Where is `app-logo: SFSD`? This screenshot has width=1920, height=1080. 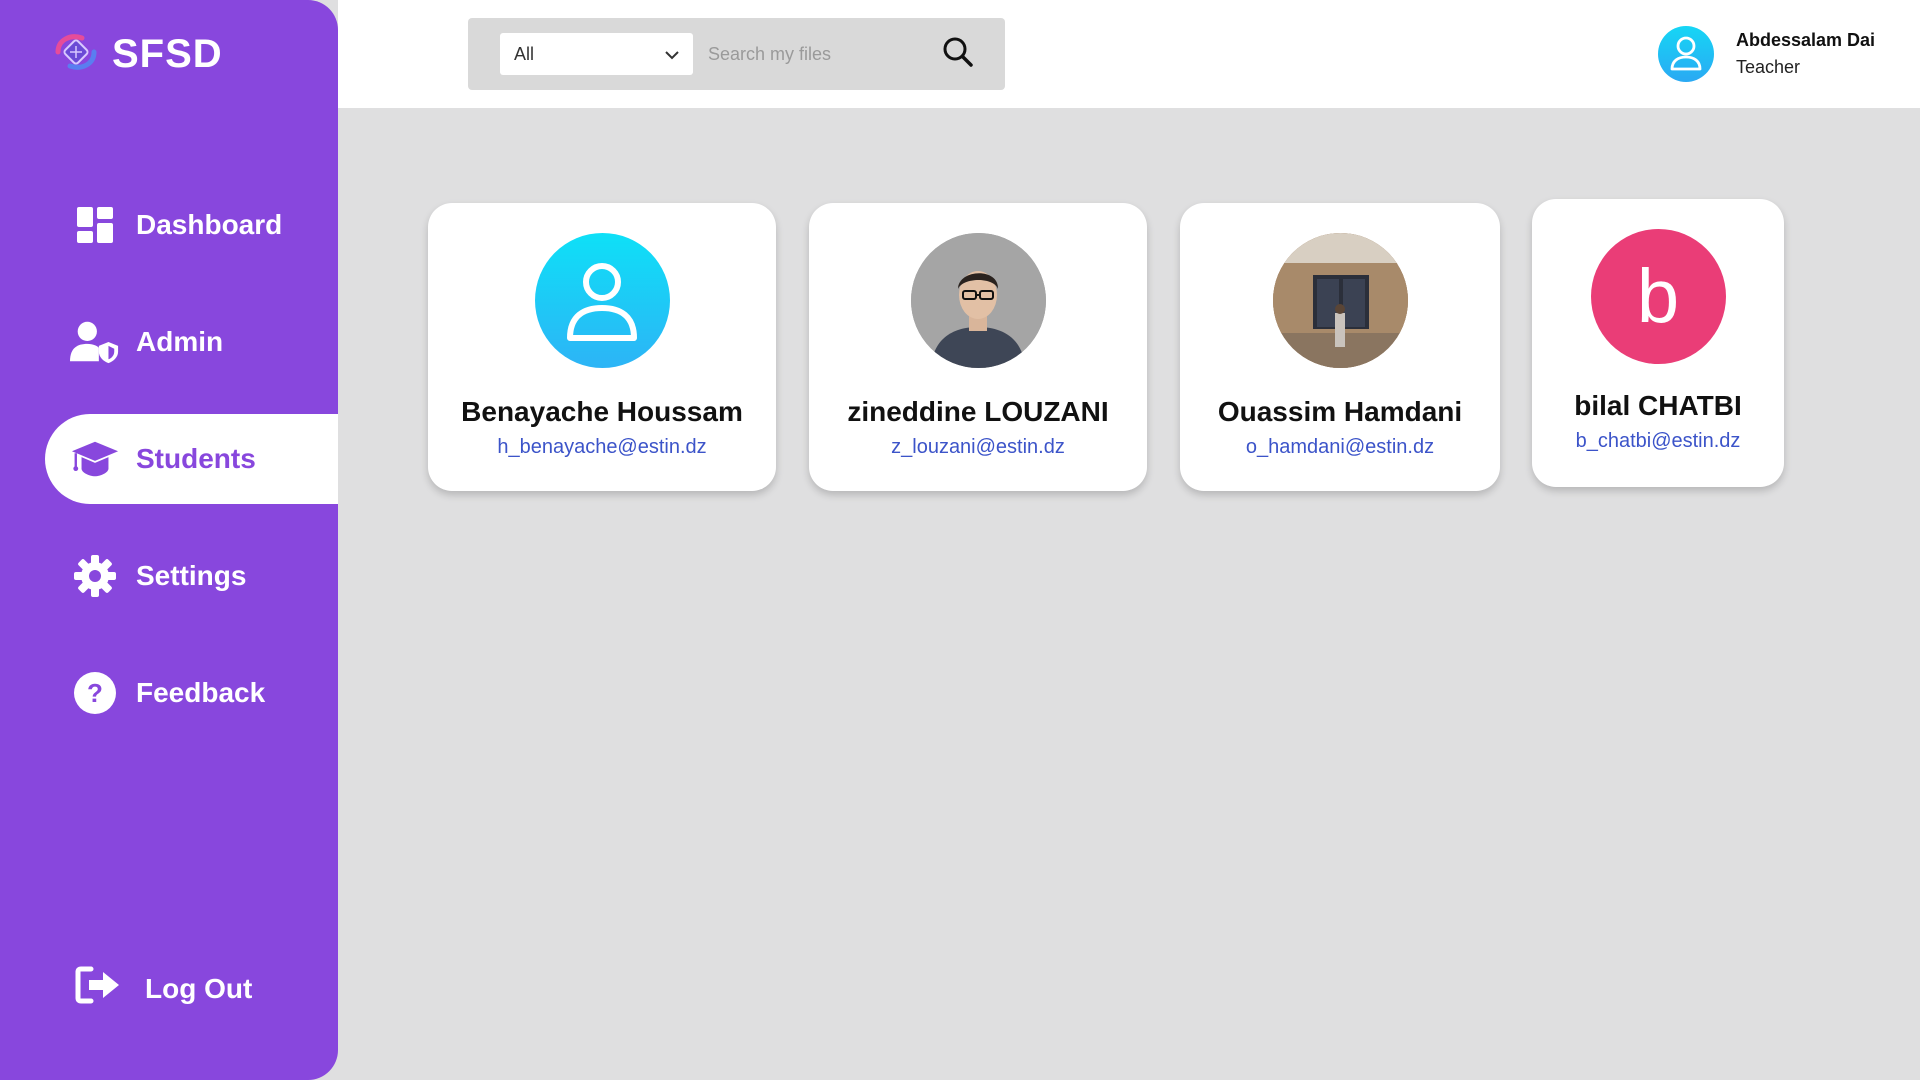
app-logo: SFSD is located at coordinates (137, 54).